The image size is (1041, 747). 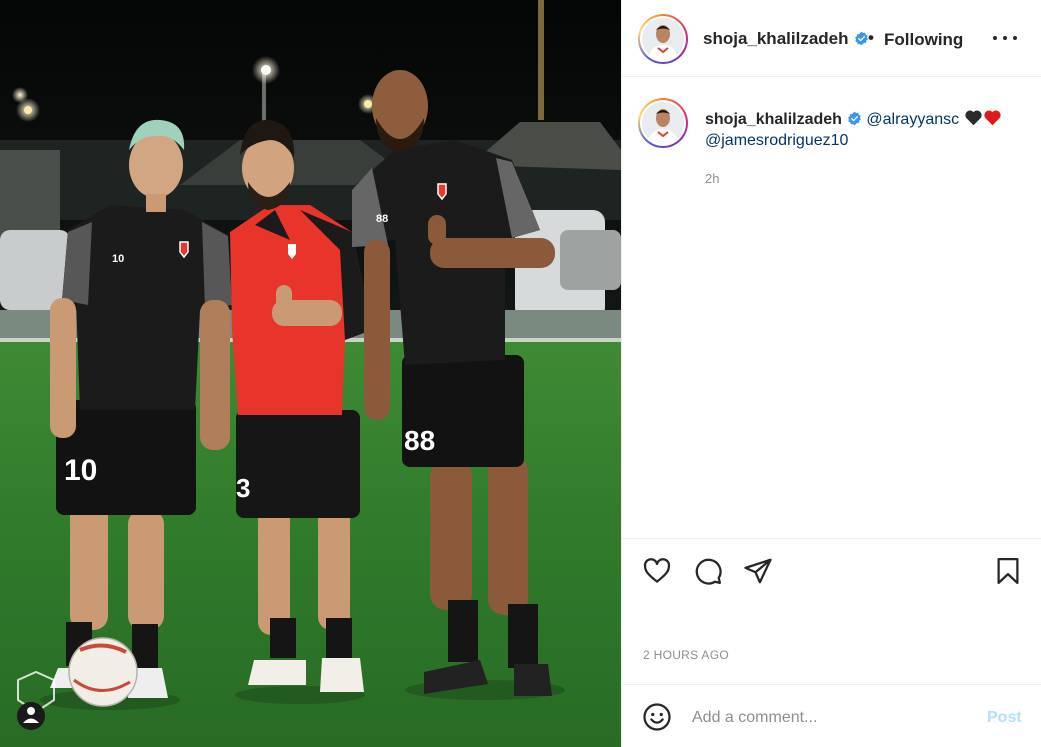 What do you see at coordinates (118, 259) in the screenshot?
I see `player-left-shirt-number: 10` at bounding box center [118, 259].